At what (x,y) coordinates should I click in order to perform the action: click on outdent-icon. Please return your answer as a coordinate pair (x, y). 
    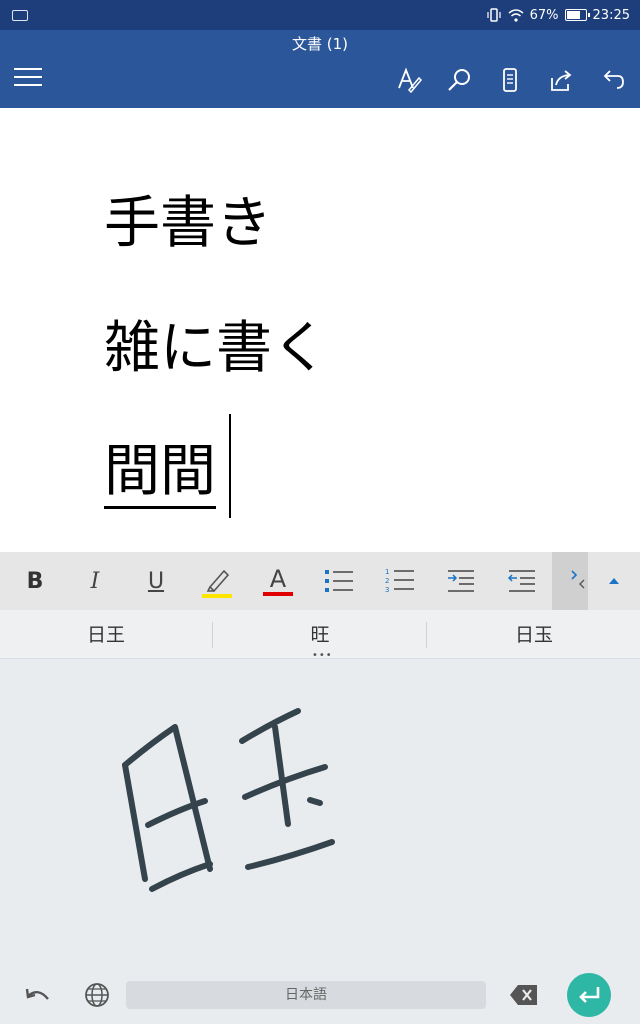
    Looking at the image, I should click on (521, 581).